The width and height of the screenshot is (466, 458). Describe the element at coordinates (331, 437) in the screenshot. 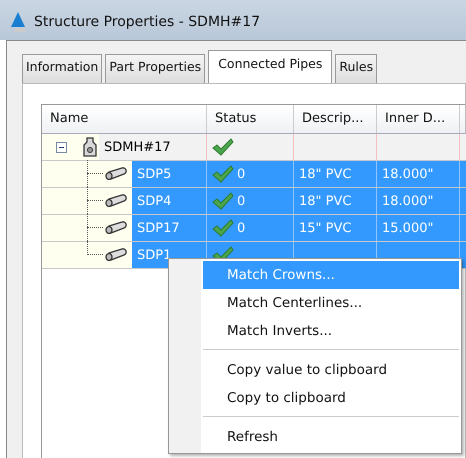

I see `menu-item: Refresh` at that location.